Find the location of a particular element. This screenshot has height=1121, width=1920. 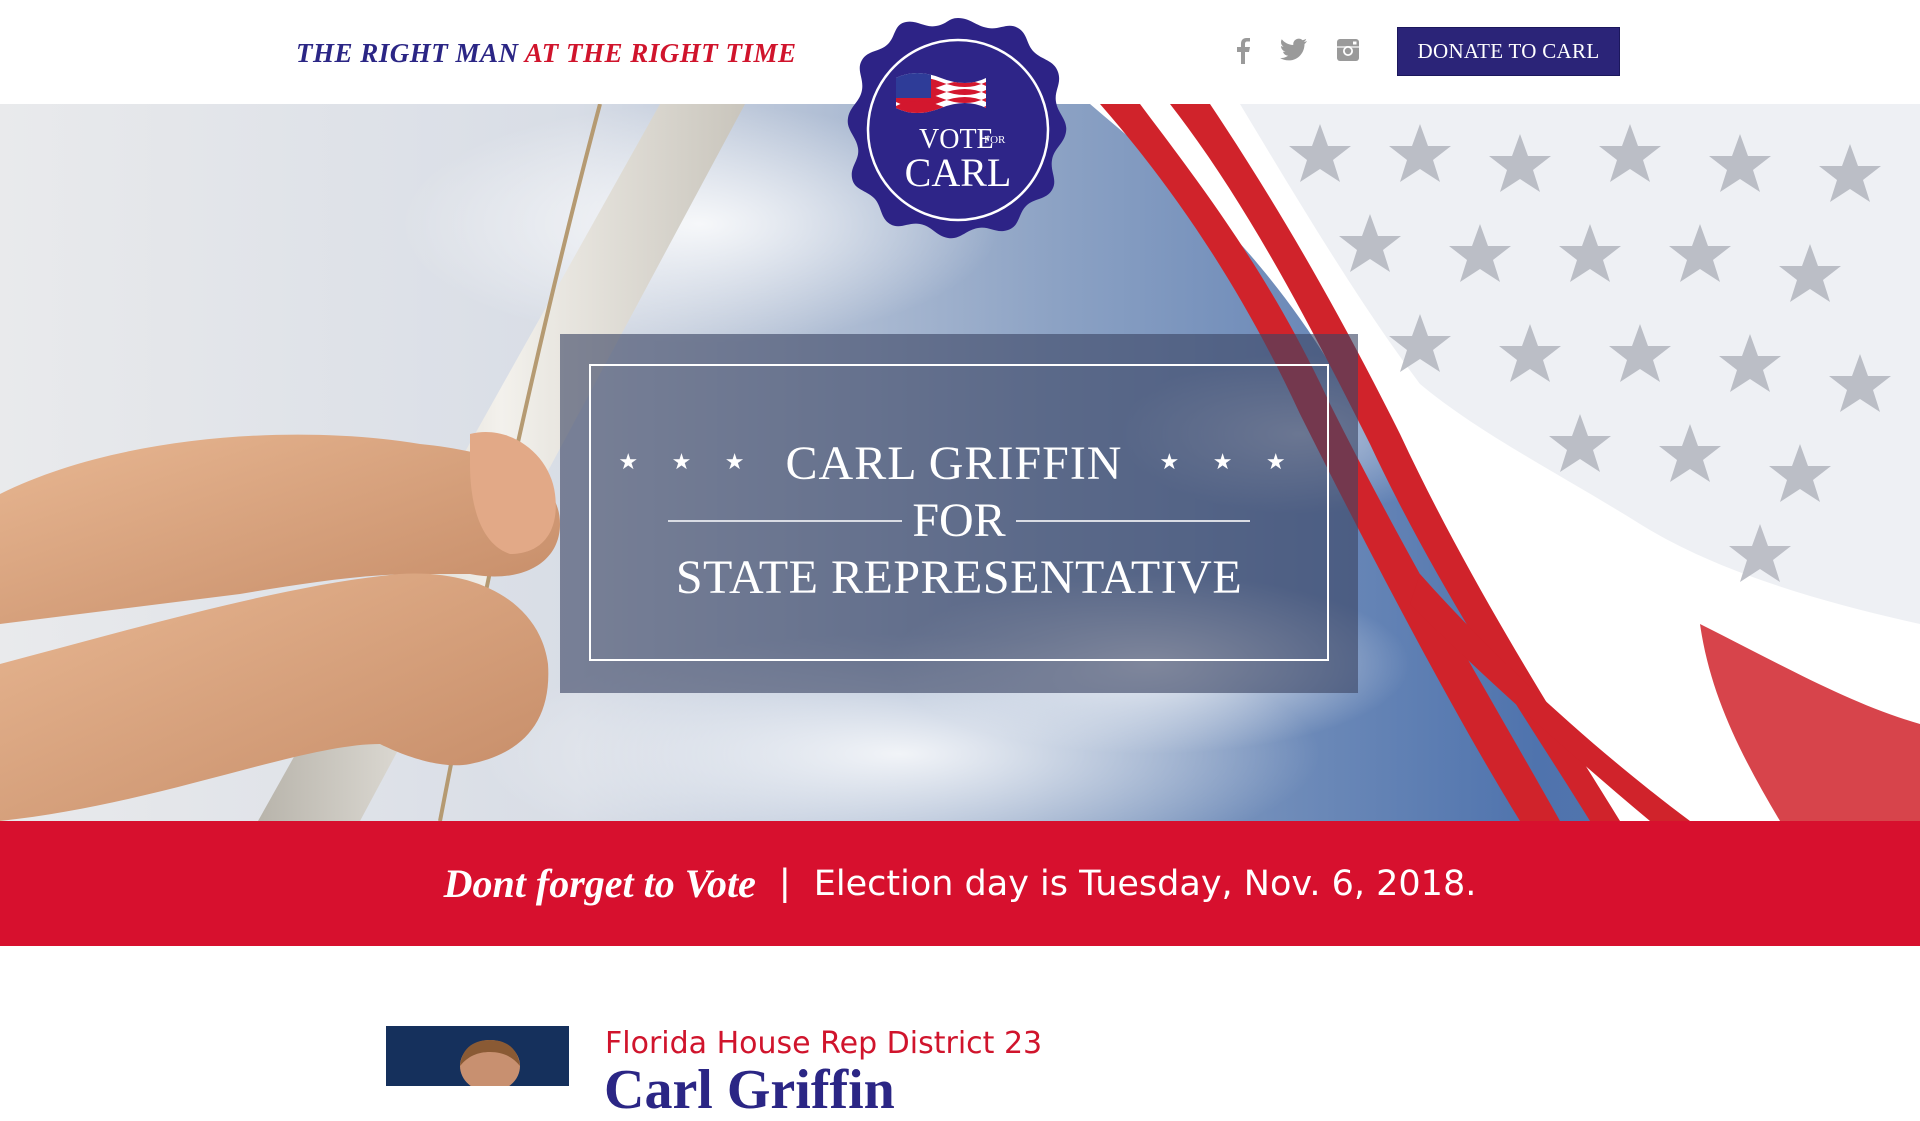

donate-button: DONATE TO CARL is located at coordinates (1508, 51).